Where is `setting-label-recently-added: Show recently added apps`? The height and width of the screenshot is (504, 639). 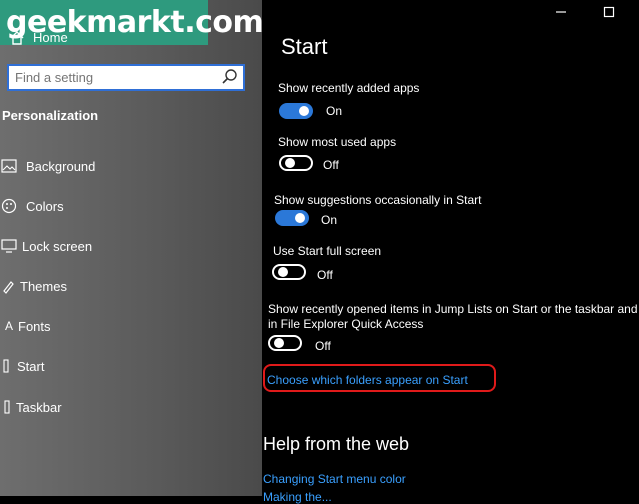 setting-label-recently-added: Show recently added apps is located at coordinates (349, 88).